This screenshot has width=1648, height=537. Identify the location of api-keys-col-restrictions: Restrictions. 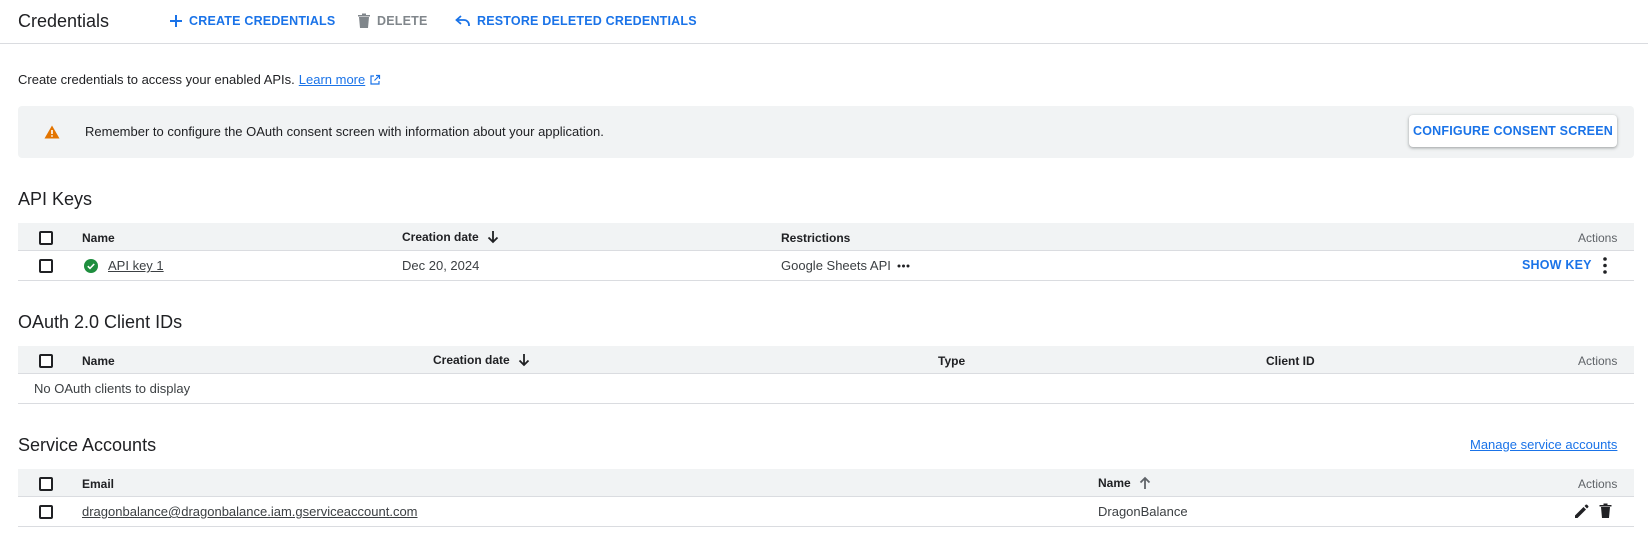
(816, 238).